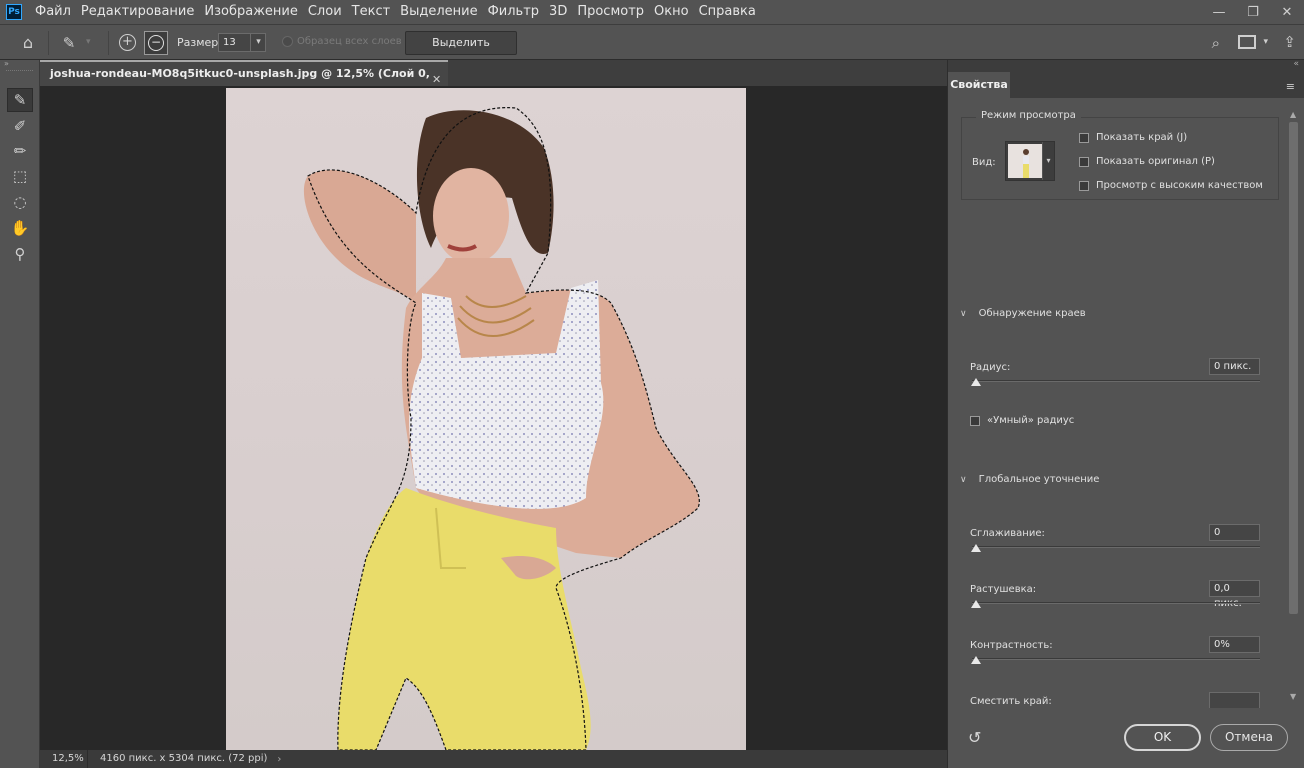 This screenshot has width=1304, height=768. I want to click on shift-edge-input, so click(1234, 700).